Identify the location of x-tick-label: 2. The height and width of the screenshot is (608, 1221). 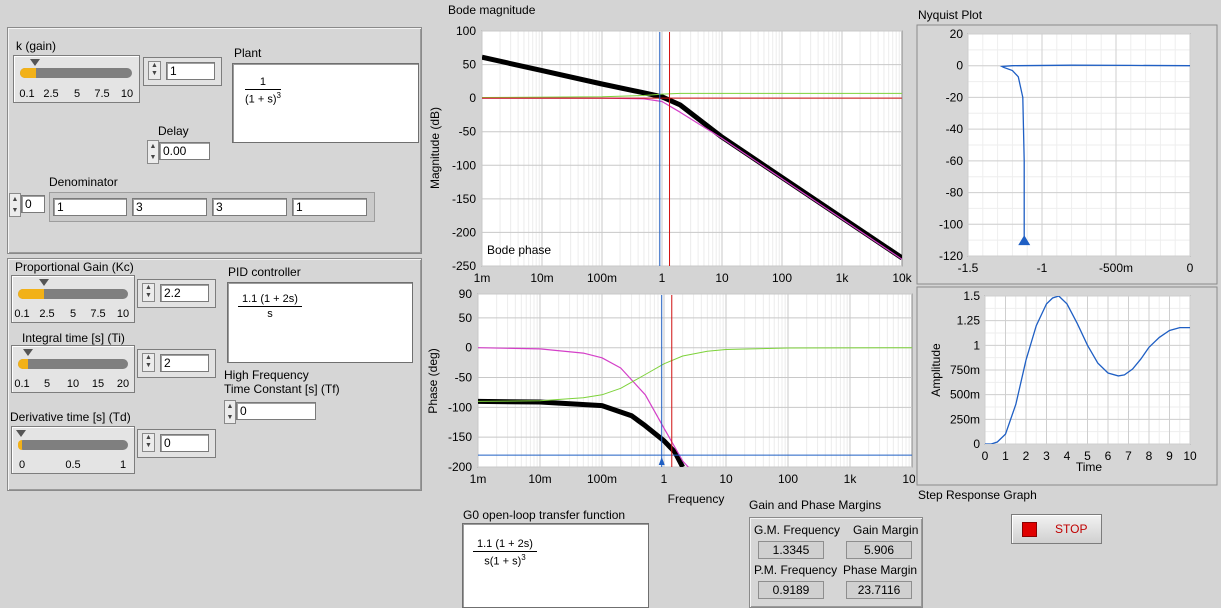
(1026, 456).